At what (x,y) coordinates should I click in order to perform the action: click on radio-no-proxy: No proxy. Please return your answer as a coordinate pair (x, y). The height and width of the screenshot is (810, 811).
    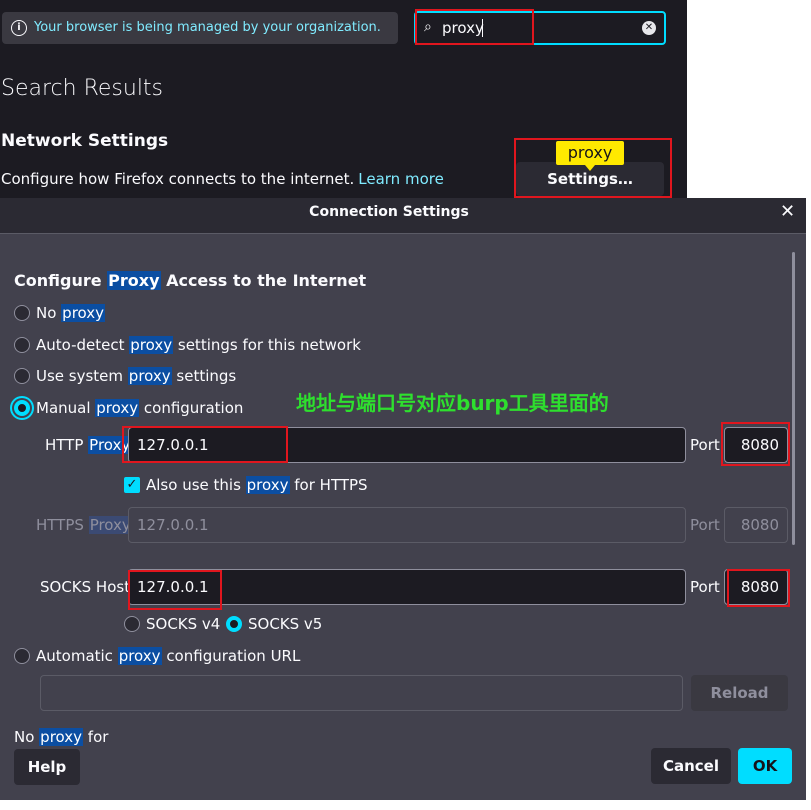
    Looking at the image, I should click on (60, 313).